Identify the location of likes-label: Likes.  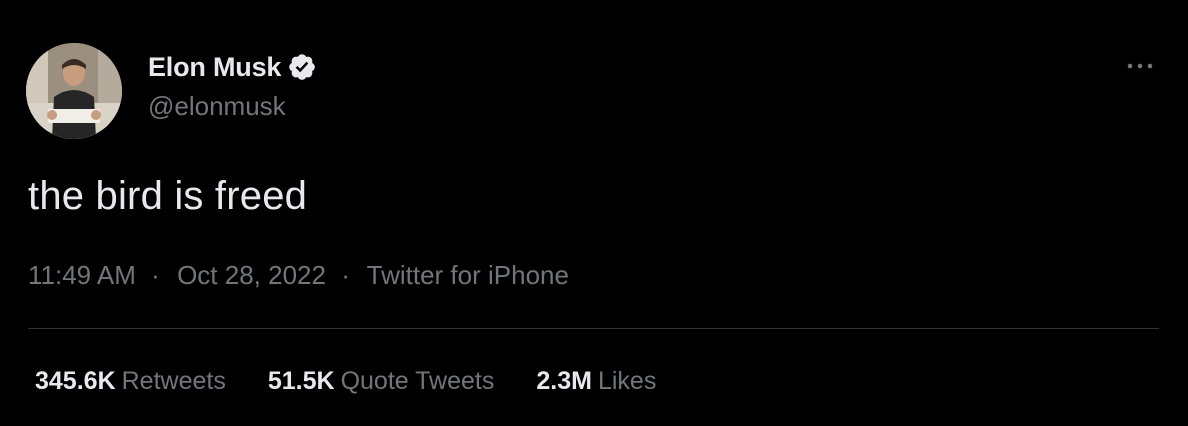
(627, 381).